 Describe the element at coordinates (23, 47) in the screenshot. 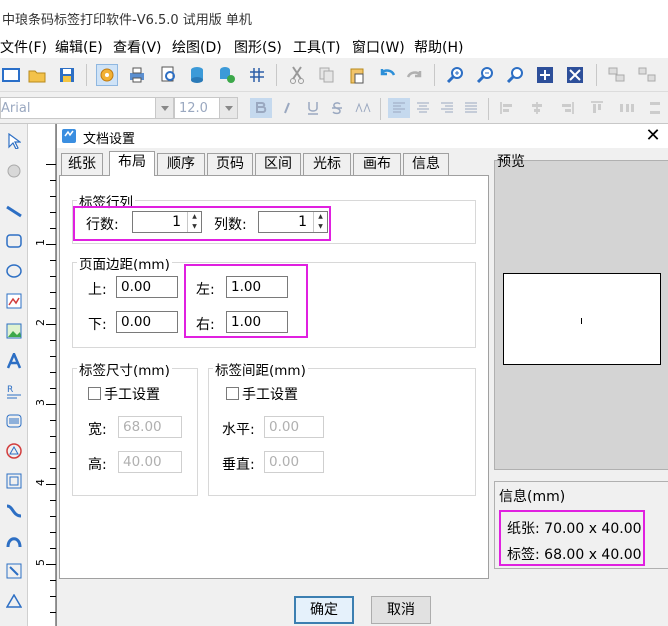

I see `menu-file: 文件(F)` at that location.